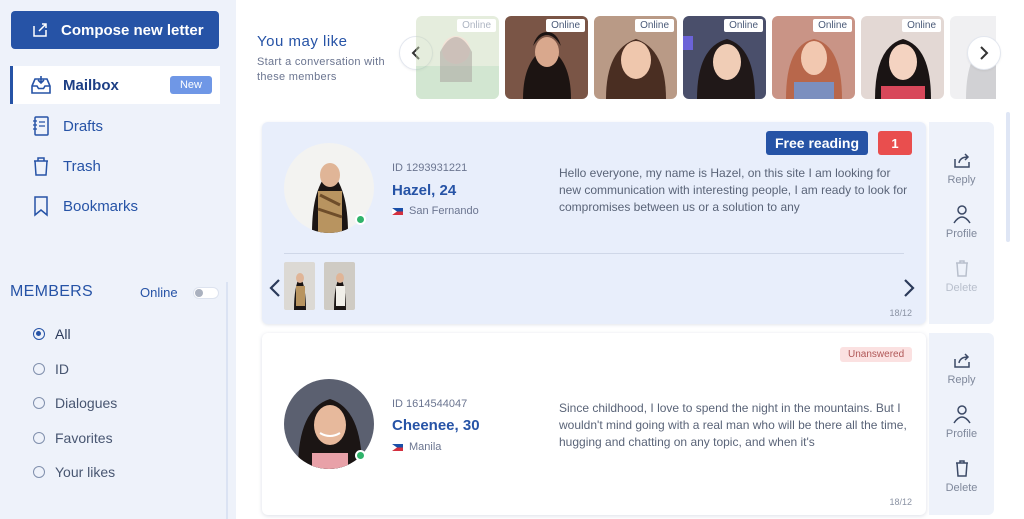 Image resolution: width=1024 pixels, height=519 pixels. What do you see at coordinates (895, 143) in the screenshot?
I see `unread-count-badge: 1` at bounding box center [895, 143].